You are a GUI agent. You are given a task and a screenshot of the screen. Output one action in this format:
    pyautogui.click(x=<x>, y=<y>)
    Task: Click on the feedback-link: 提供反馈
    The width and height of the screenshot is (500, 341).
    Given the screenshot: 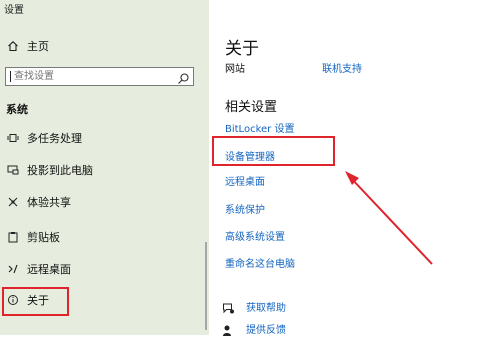 What is the action you would take?
    pyautogui.click(x=254, y=328)
    